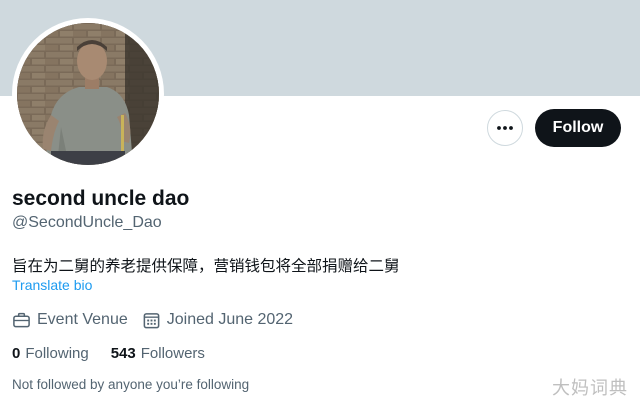 The height and width of the screenshot is (415, 640). What do you see at coordinates (172, 353) in the screenshot?
I see `followers-label: Followers` at bounding box center [172, 353].